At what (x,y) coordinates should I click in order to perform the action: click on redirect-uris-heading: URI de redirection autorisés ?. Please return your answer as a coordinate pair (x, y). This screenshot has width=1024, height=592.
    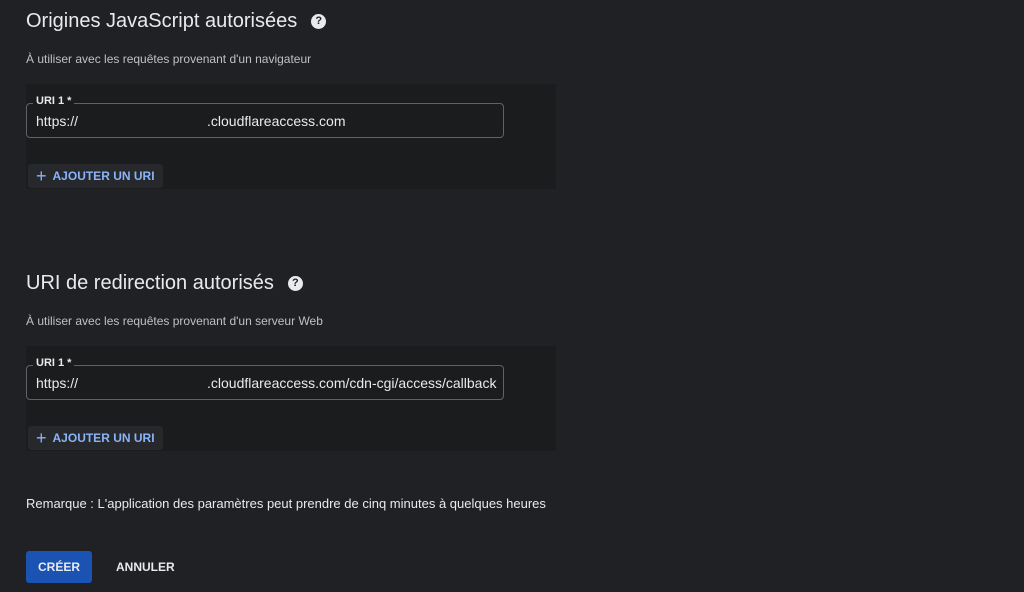
    Looking at the image, I should click on (164, 283).